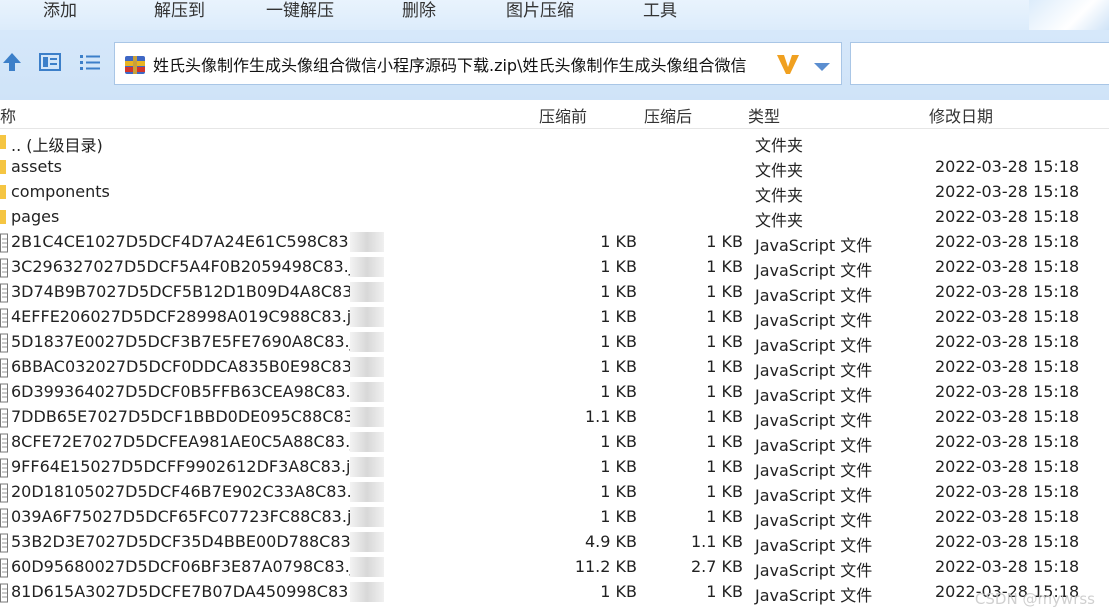 This screenshot has height=614, width=1109. What do you see at coordinates (182, 391) in the screenshot?
I see `file-name: 6D399364027D5DCF0B5FFB63CEA98C83.j` at bounding box center [182, 391].